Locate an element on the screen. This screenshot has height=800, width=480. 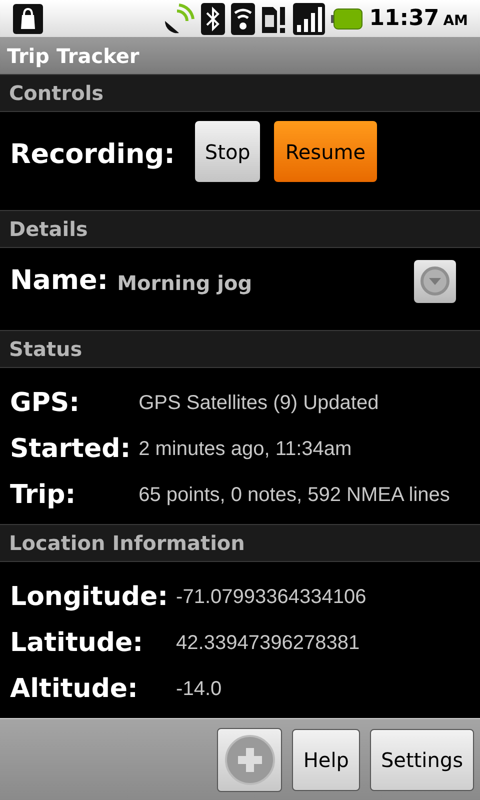
field-value: 2 minutes ago, 11:34am is located at coordinates (245, 449).